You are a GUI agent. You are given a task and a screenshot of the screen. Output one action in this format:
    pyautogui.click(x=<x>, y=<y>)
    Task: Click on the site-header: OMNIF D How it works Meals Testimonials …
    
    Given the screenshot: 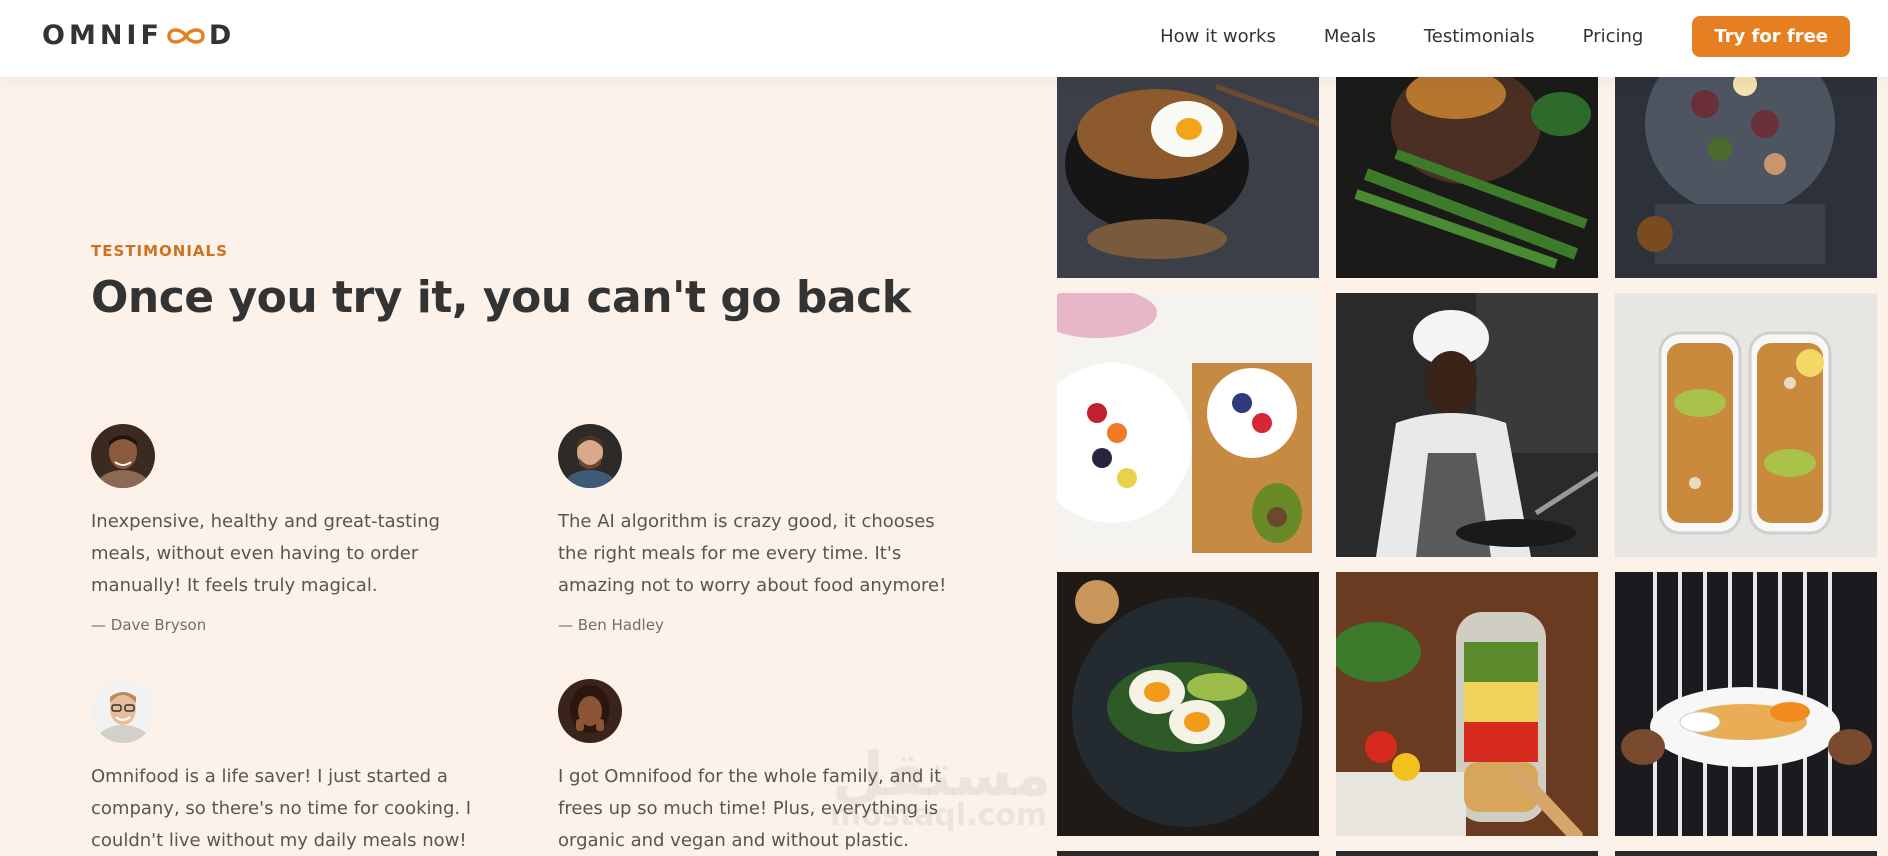 What is the action you would take?
    pyautogui.click(x=944, y=38)
    